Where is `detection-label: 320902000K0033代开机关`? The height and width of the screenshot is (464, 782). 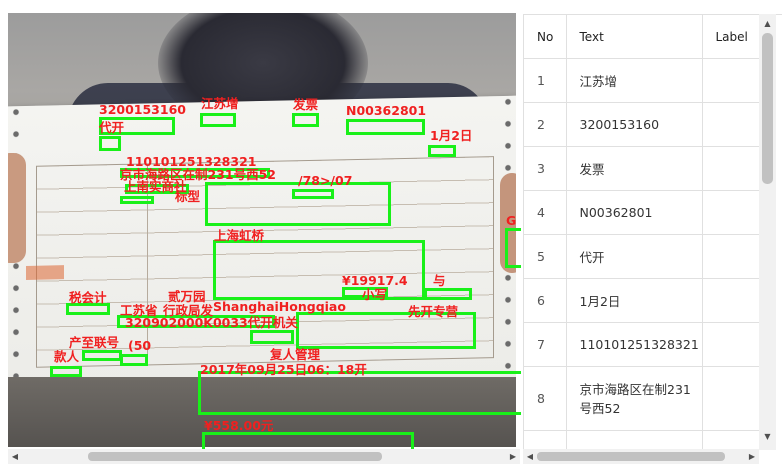 detection-label: 320902000K0033代开机关 is located at coordinates (211, 322).